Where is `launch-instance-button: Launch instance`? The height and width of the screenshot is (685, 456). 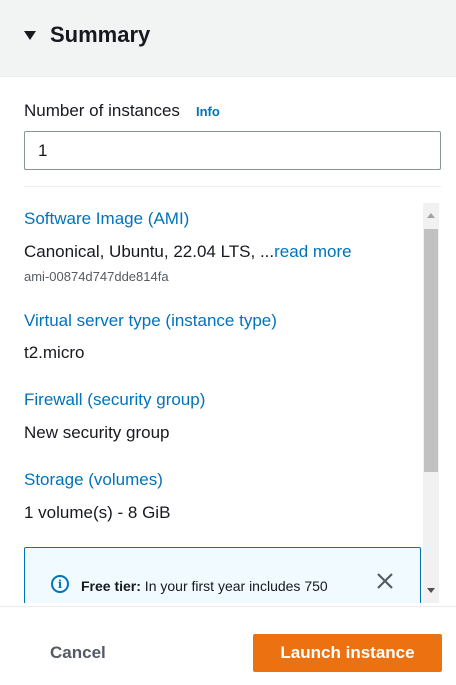 launch-instance-button: Launch instance is located at coordinates (347, 653).